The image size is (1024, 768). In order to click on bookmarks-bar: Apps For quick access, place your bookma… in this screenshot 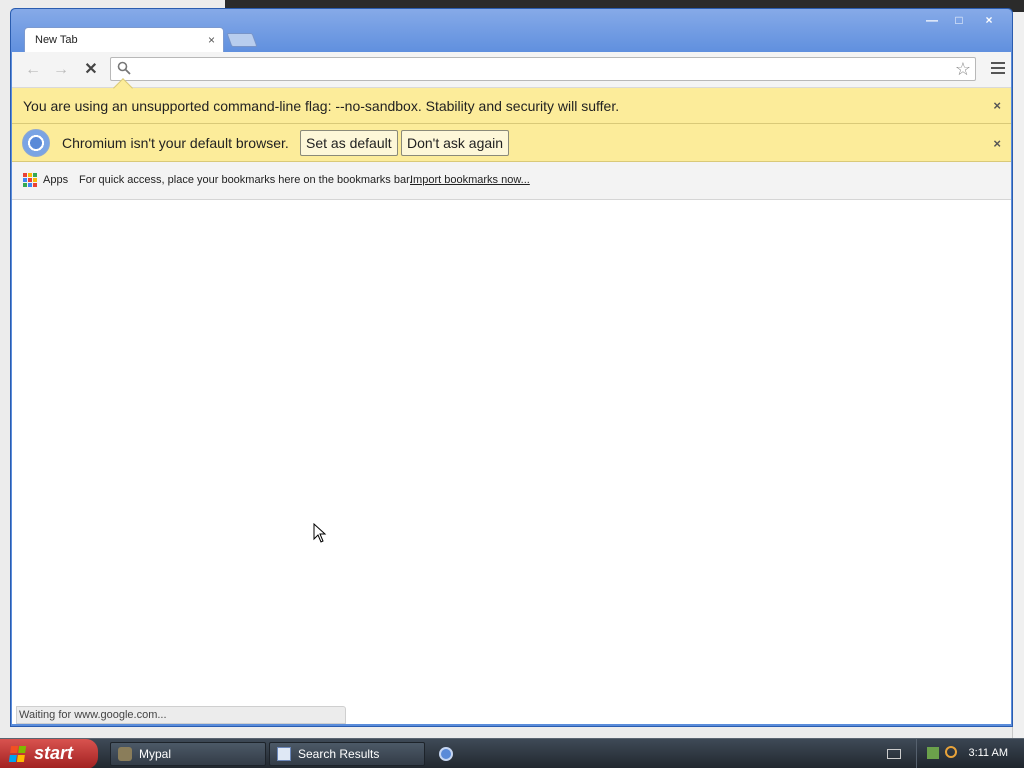, I will do `click(511, 181)`.